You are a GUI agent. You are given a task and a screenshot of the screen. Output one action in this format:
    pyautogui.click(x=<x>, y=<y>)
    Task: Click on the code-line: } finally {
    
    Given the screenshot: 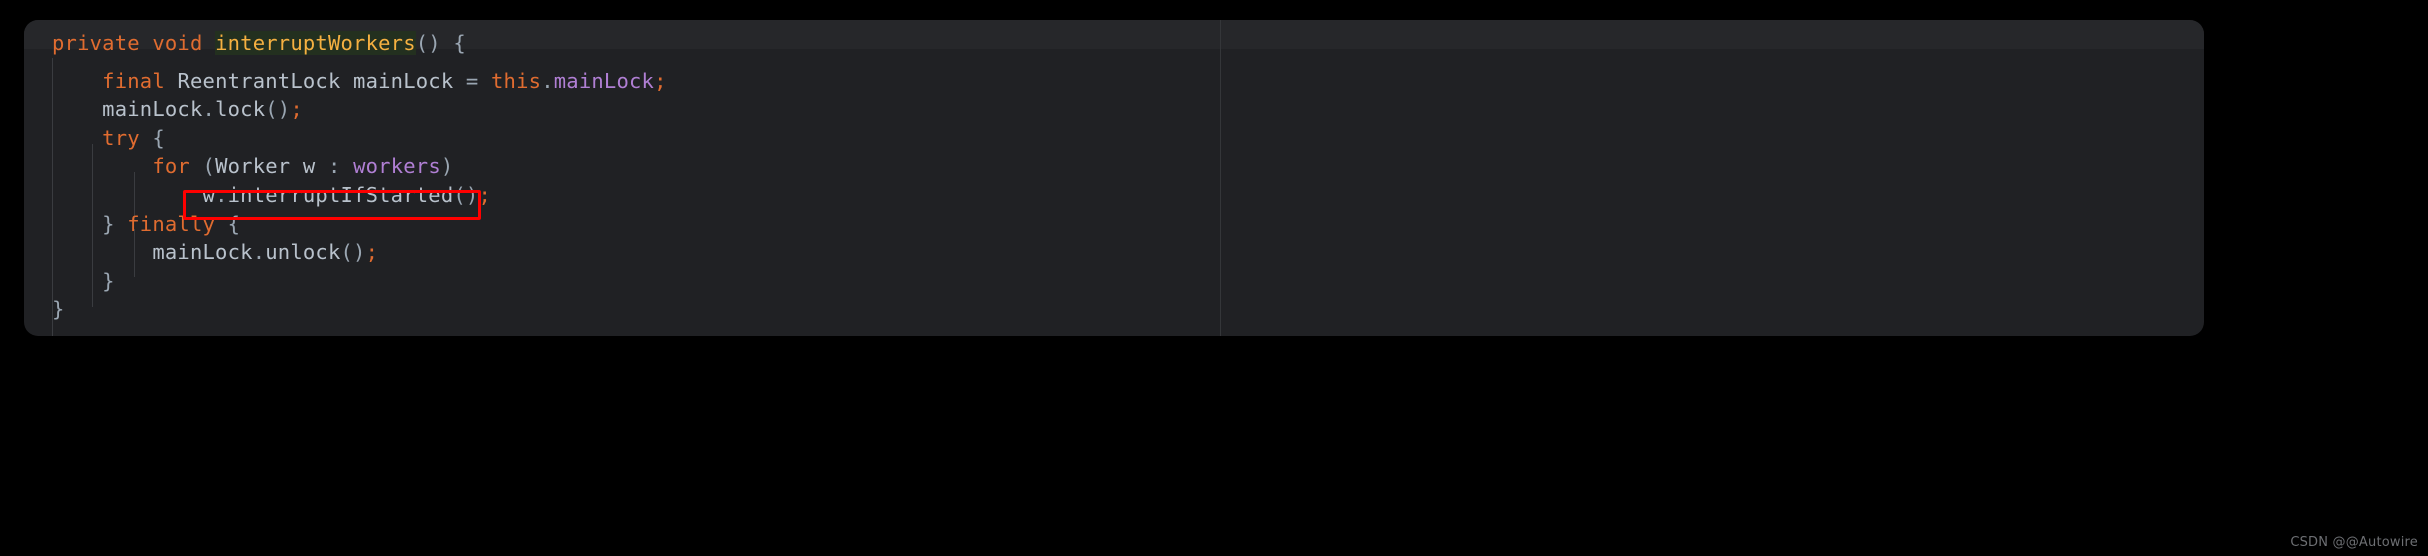 What is the action you would take?
    pyautogui.click(x=345, y=224)
    